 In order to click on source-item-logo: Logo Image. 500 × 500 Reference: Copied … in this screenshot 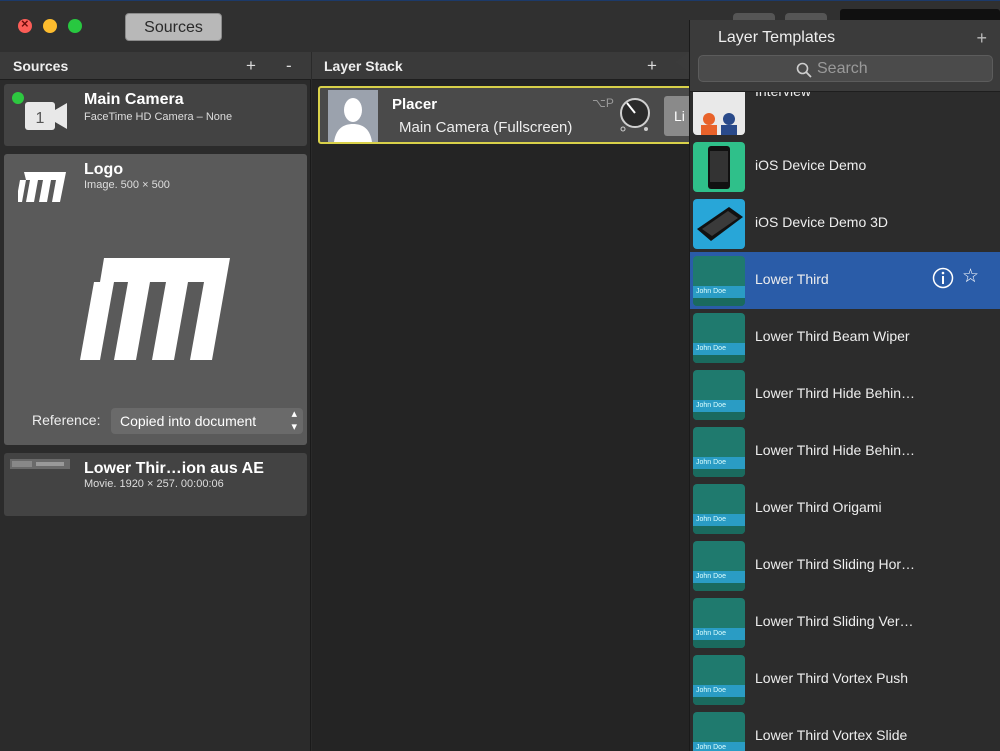, I will do `click(155, 299)`.